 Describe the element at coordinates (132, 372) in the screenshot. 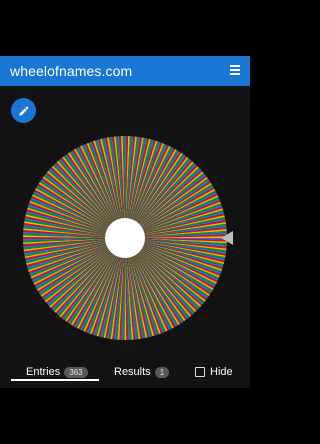

I see `tab-results-label: Results` at that location.